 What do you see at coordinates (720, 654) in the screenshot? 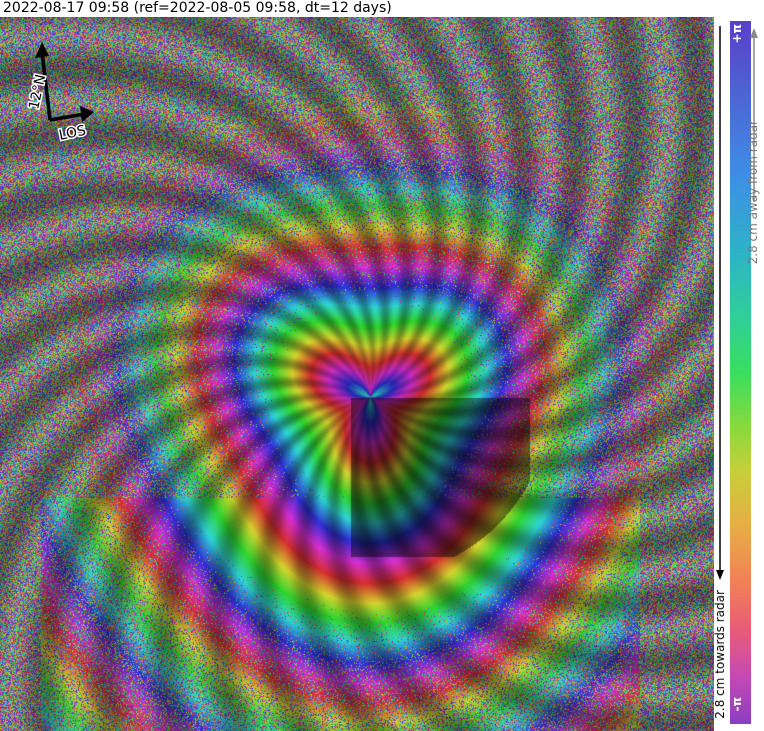
I see `towards-radar-label: 2.8 cm towards radar` at bounding box center [720, 654].